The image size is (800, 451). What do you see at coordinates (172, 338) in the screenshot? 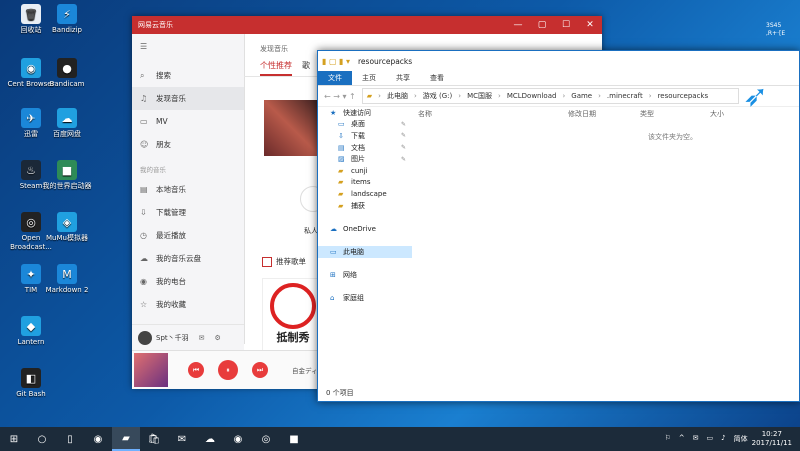
I see `user-name: Spt丶千羽` at bounding box center [172, 338].